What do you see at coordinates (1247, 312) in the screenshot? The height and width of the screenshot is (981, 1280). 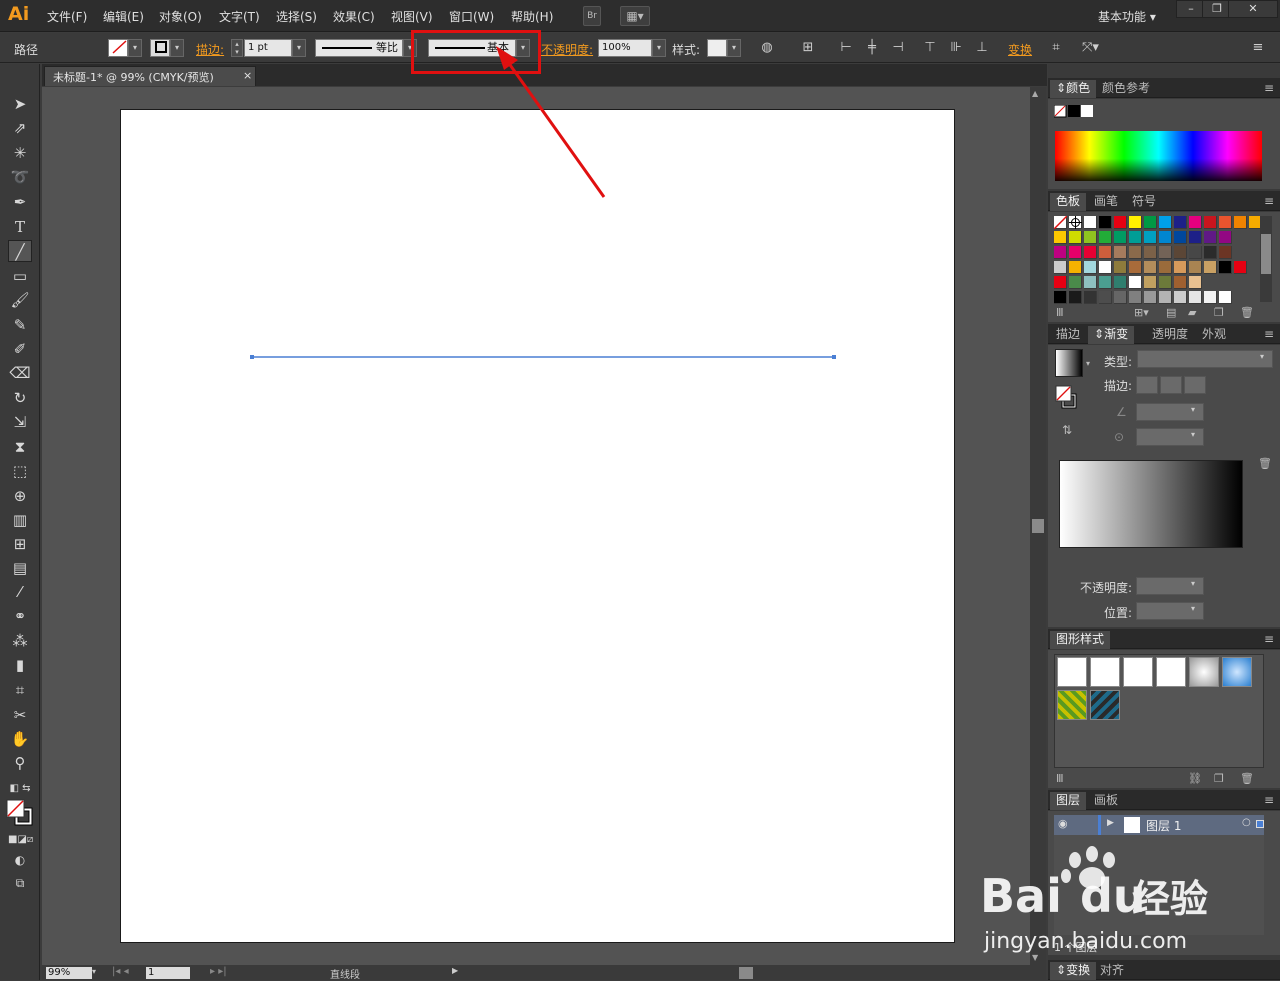 I see `delete-swatch-icon: 🗑` at bounding box center [1247, 312].